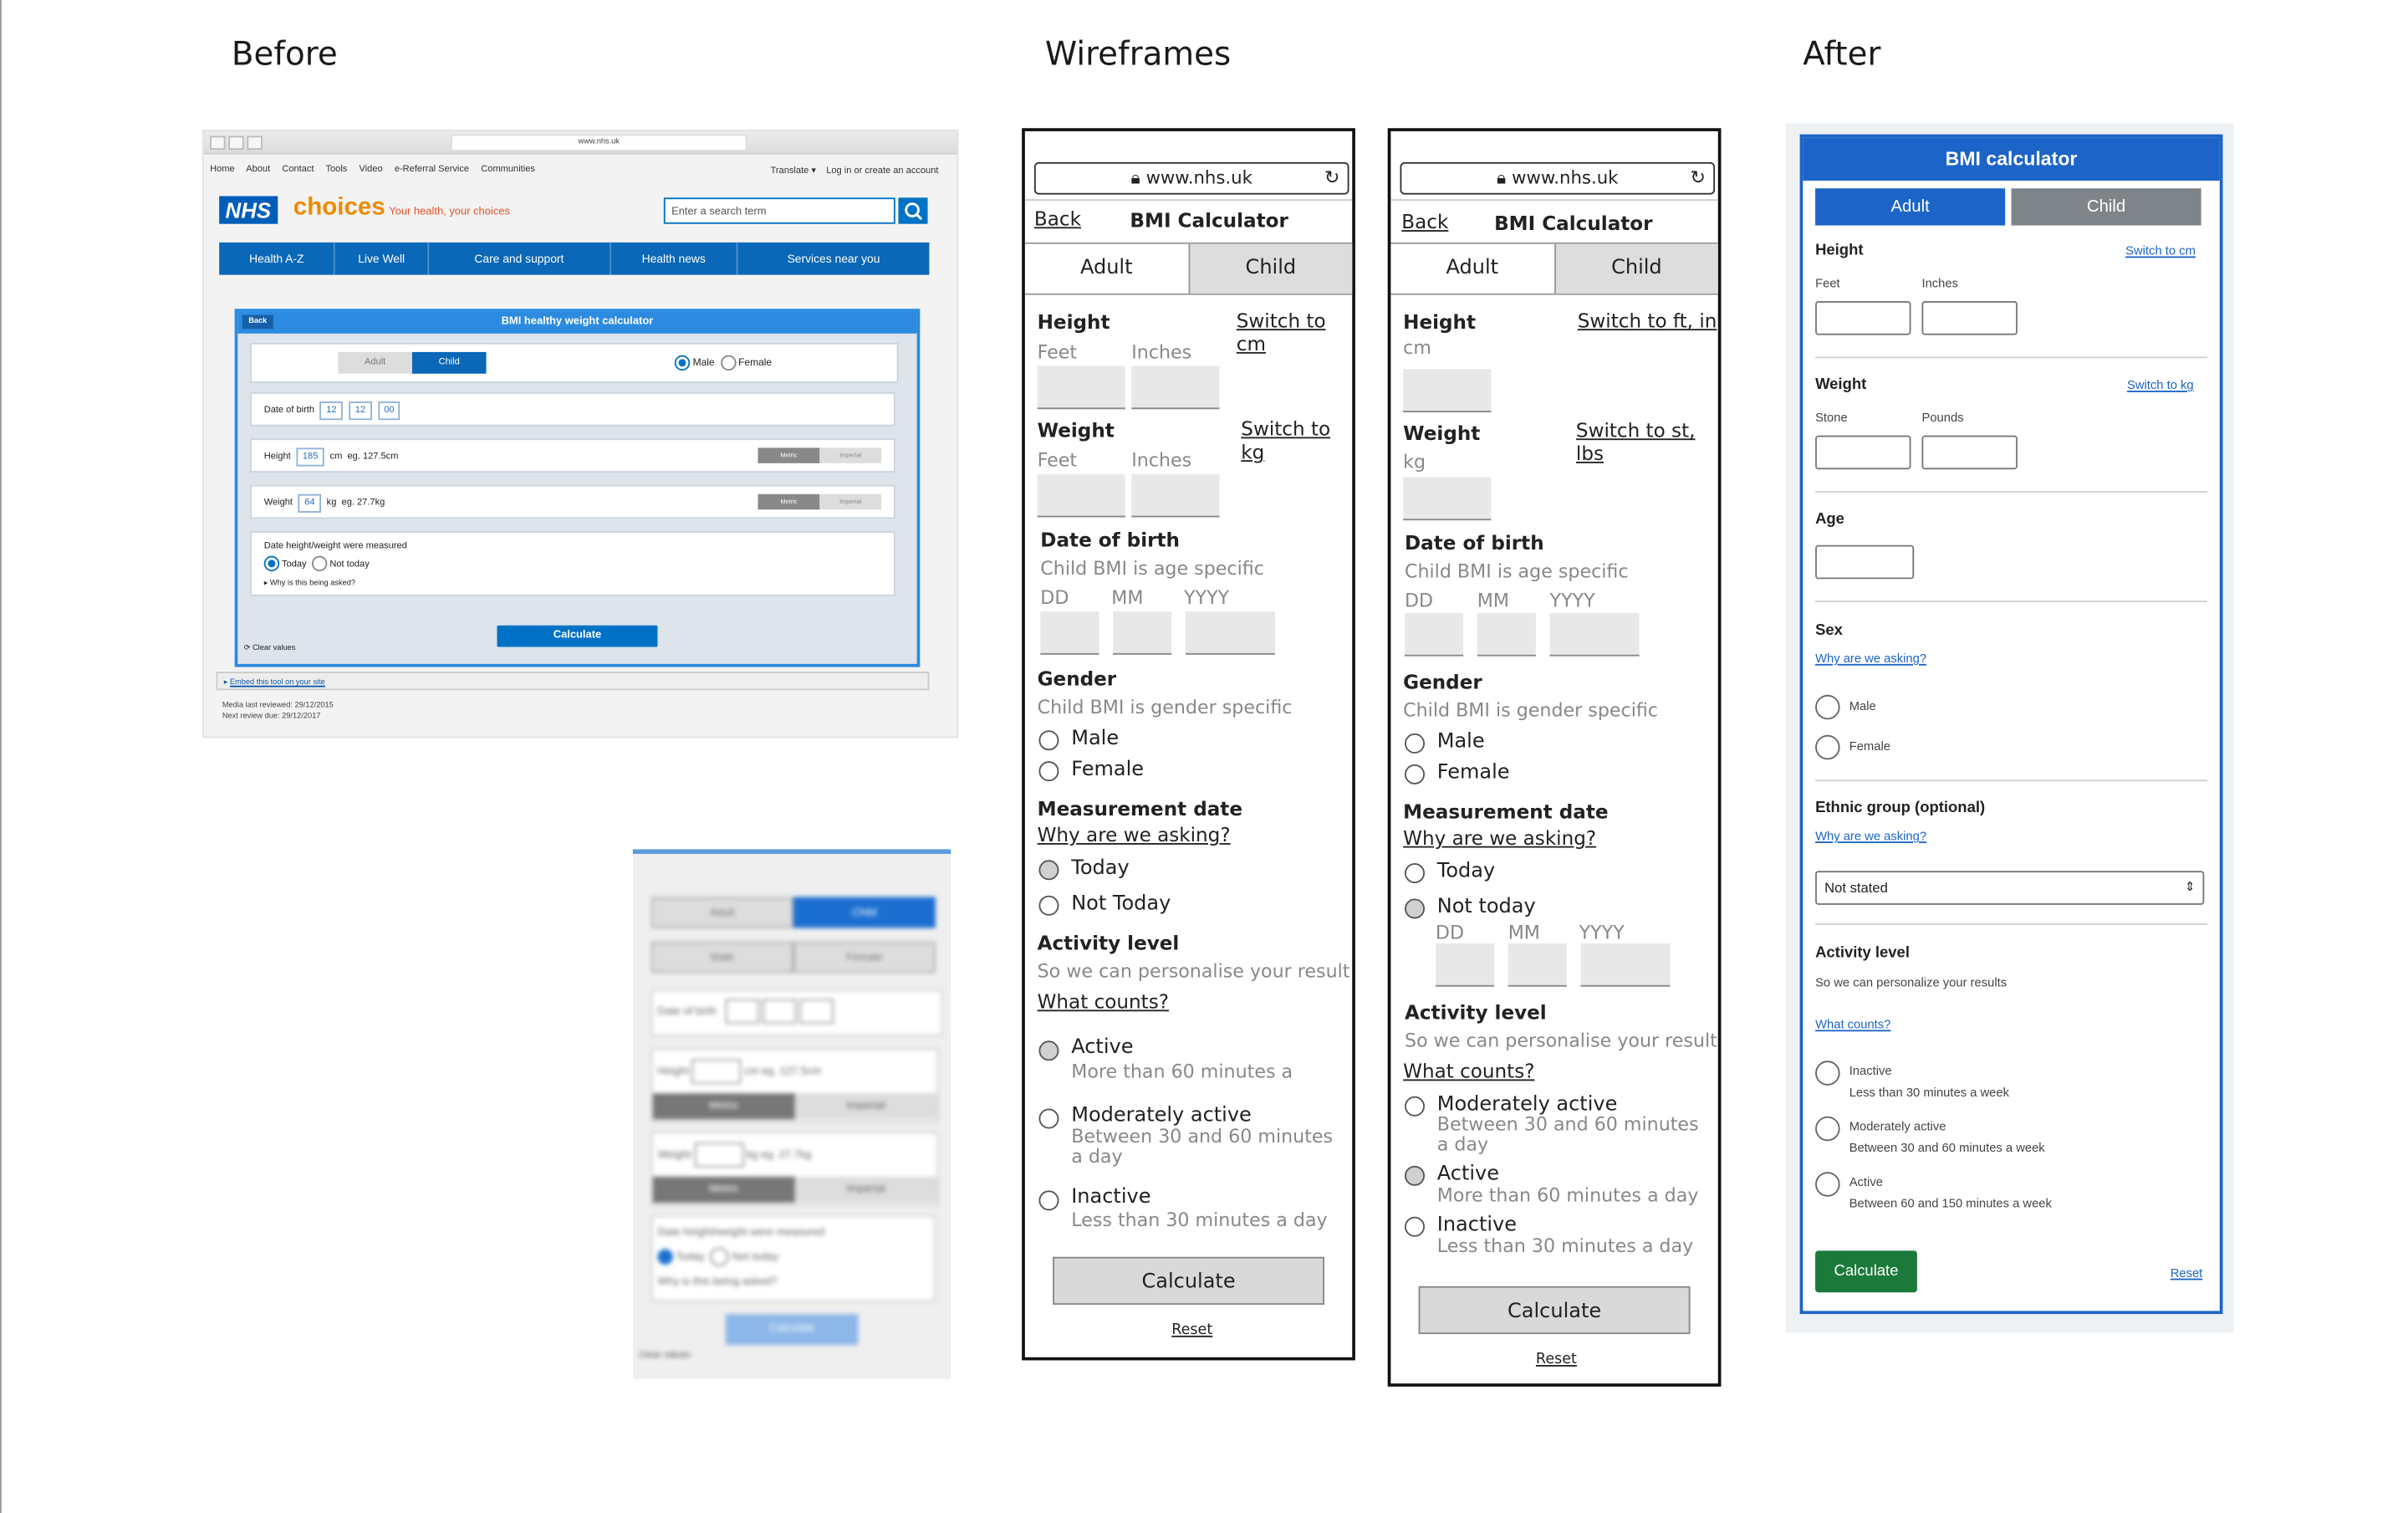 This screenshot has width=2408, height=1513. Describe the element at coordinates (722, 958) in the screenshot. I see `male-option: Male` at that location.